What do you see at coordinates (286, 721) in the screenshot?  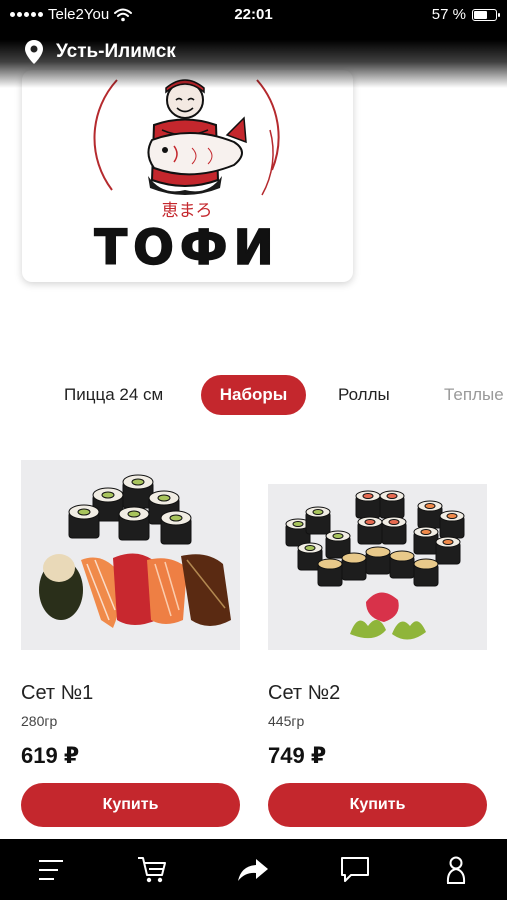 I see `product-weight: 445гр` at bounding box center [286, 721].